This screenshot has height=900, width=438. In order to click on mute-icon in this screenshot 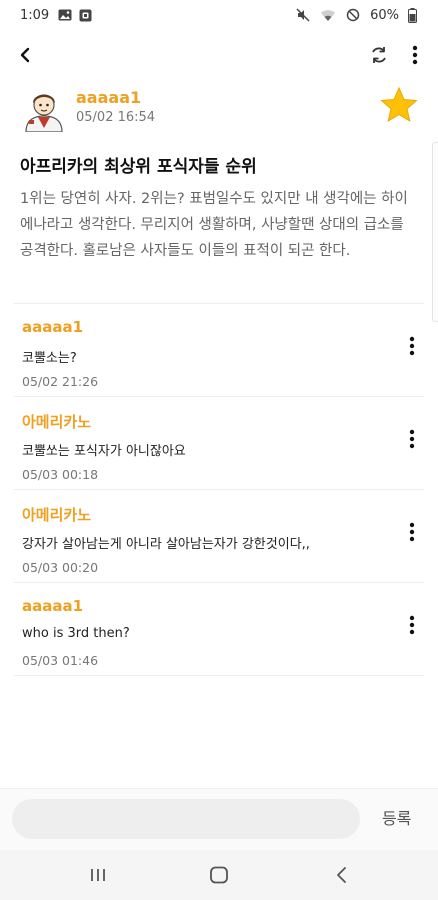, I will do `click(303, 15)`.